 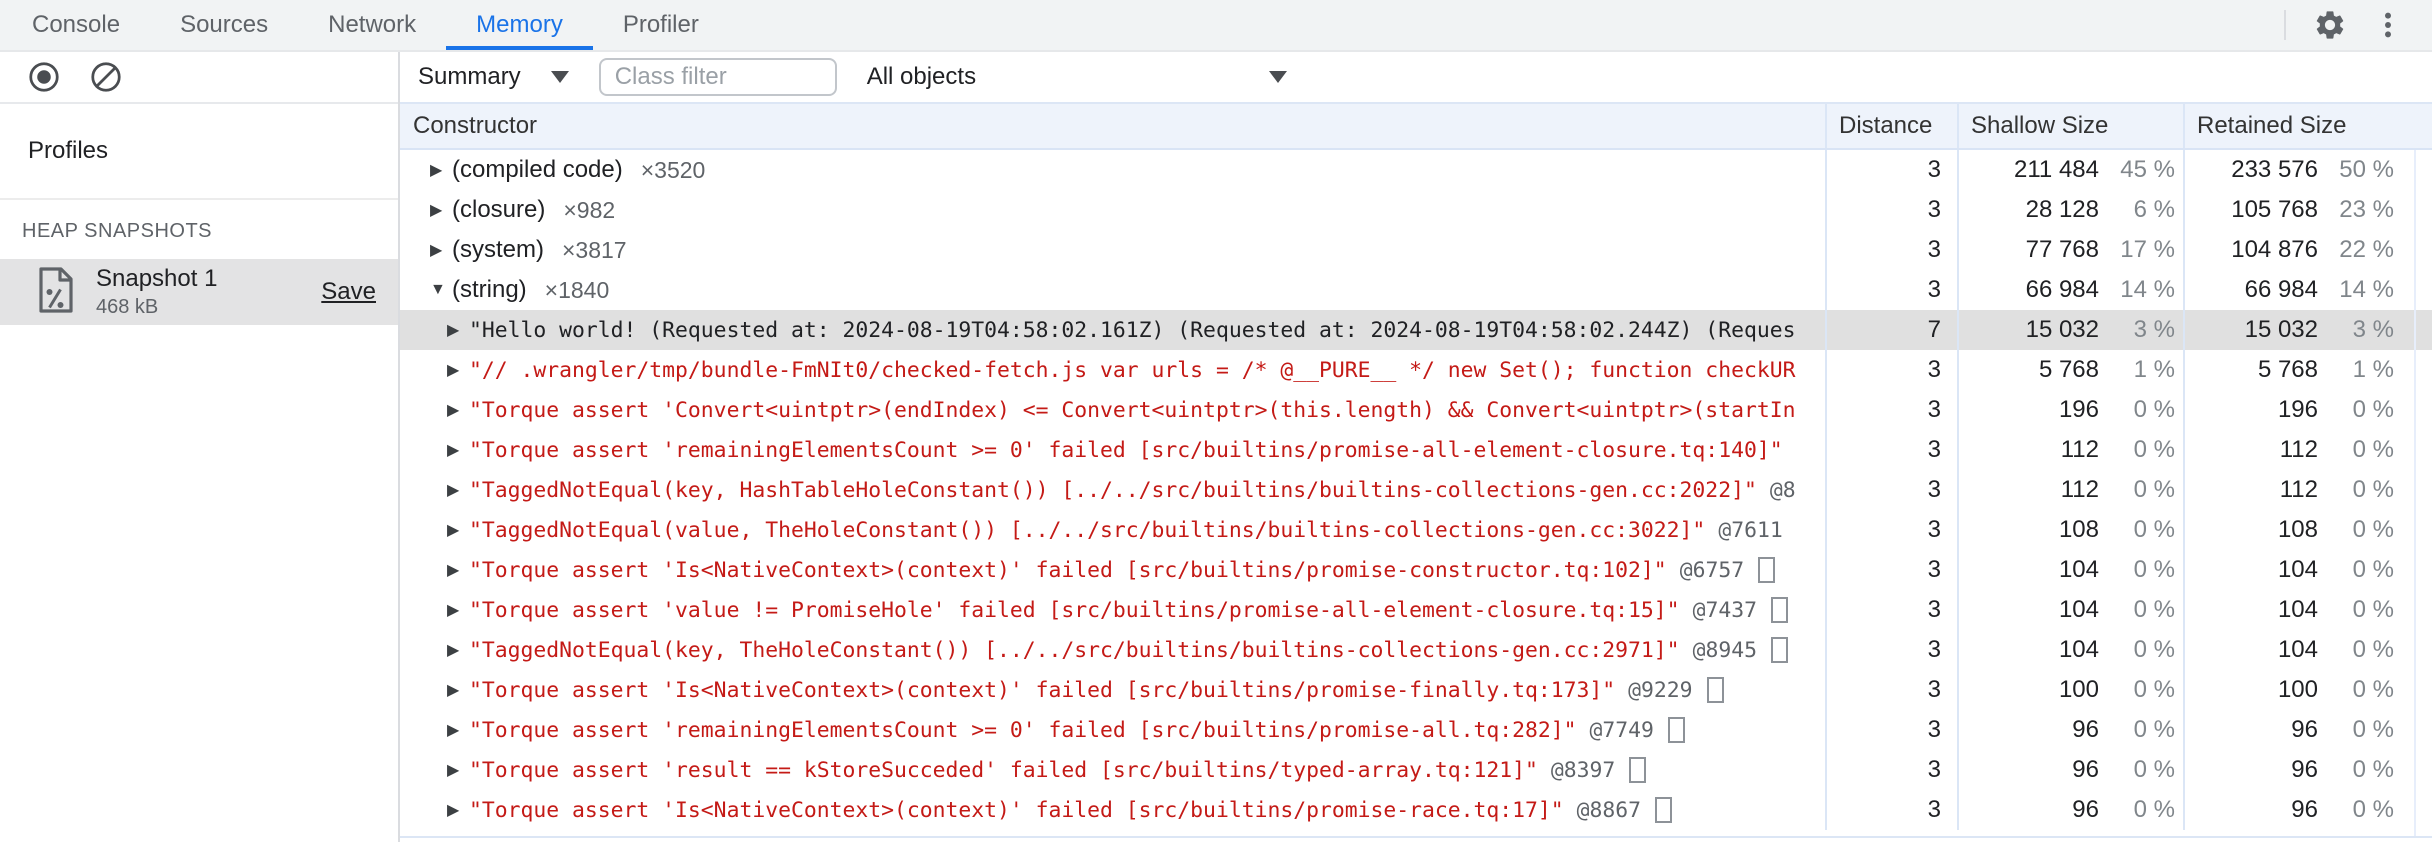 What do you see at coordinates (2085, 809) in the screenshot?
I see `size-value: 96` at bounding box center [2085, 809].